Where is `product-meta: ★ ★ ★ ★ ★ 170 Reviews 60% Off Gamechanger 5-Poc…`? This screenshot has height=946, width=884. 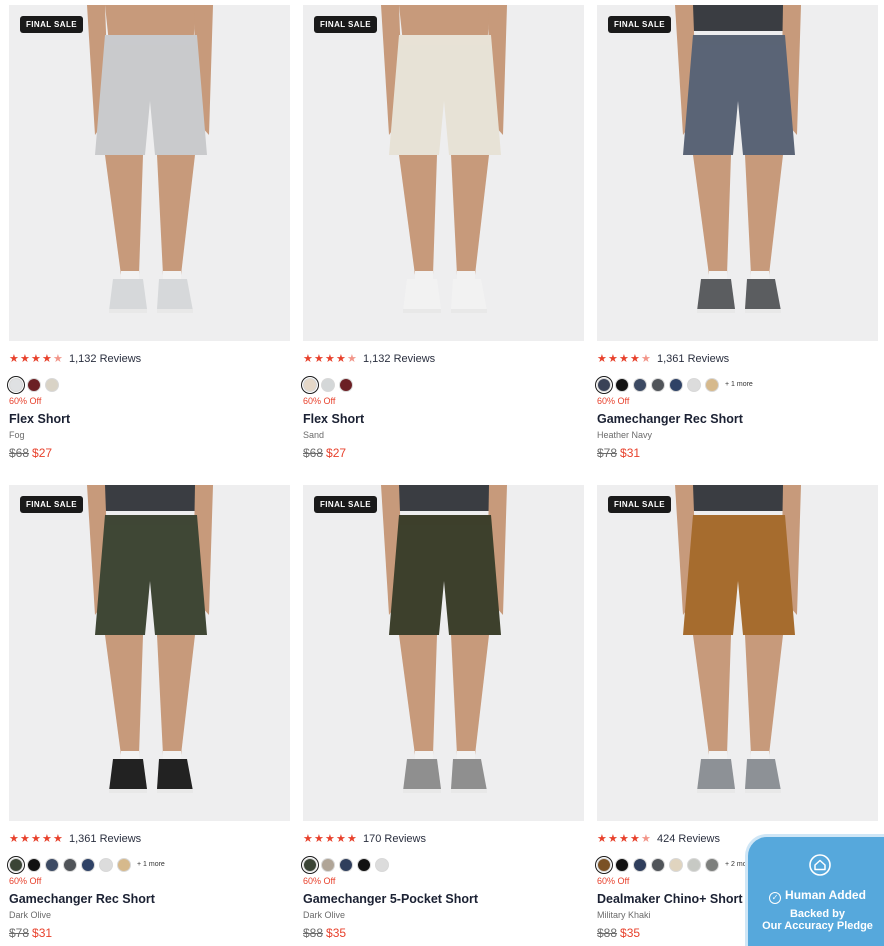 product-meta: ★ ★ ★ ★ ★ 170 Reviews 60% Off Gamechanger 5-Poc… is located at coordinates (443, 880).